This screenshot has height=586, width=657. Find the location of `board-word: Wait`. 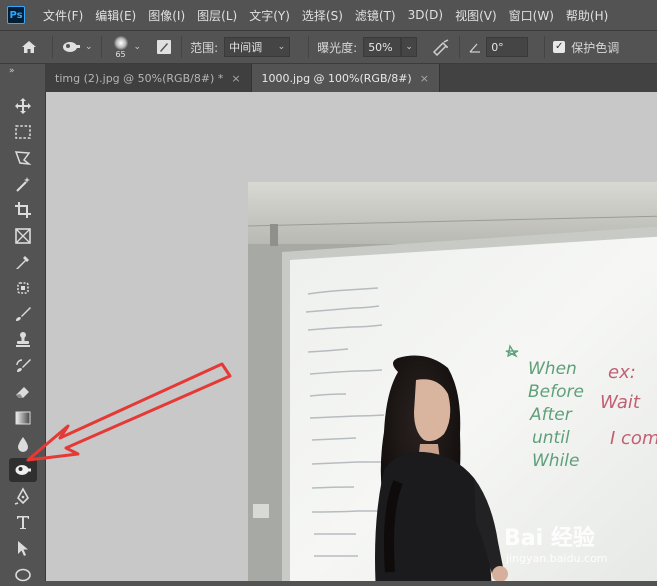

board-word: Wait is located at coordinates (620, 402).